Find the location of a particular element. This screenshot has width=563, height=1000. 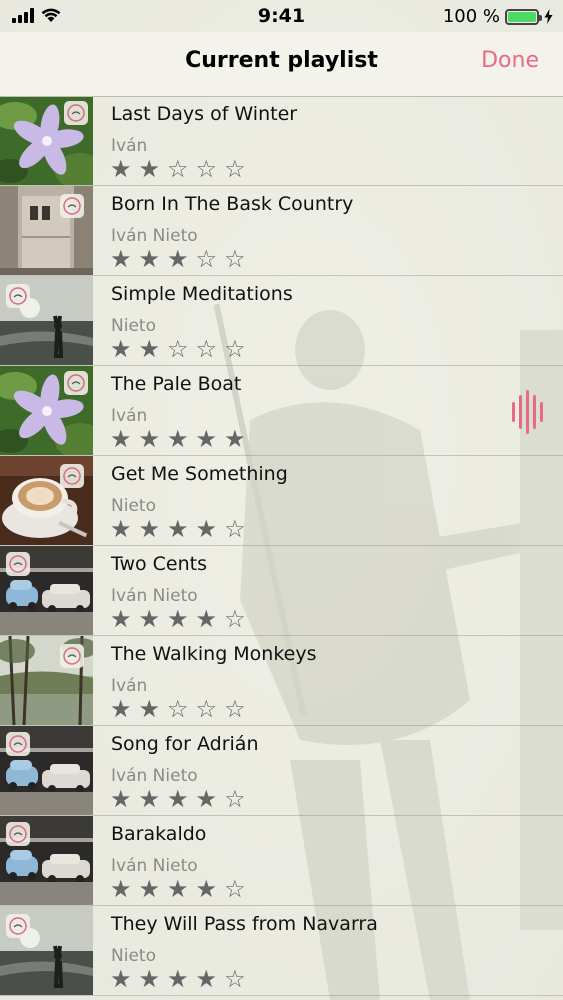

song-title: Song for Adrián is located at coordinates (185, 744).